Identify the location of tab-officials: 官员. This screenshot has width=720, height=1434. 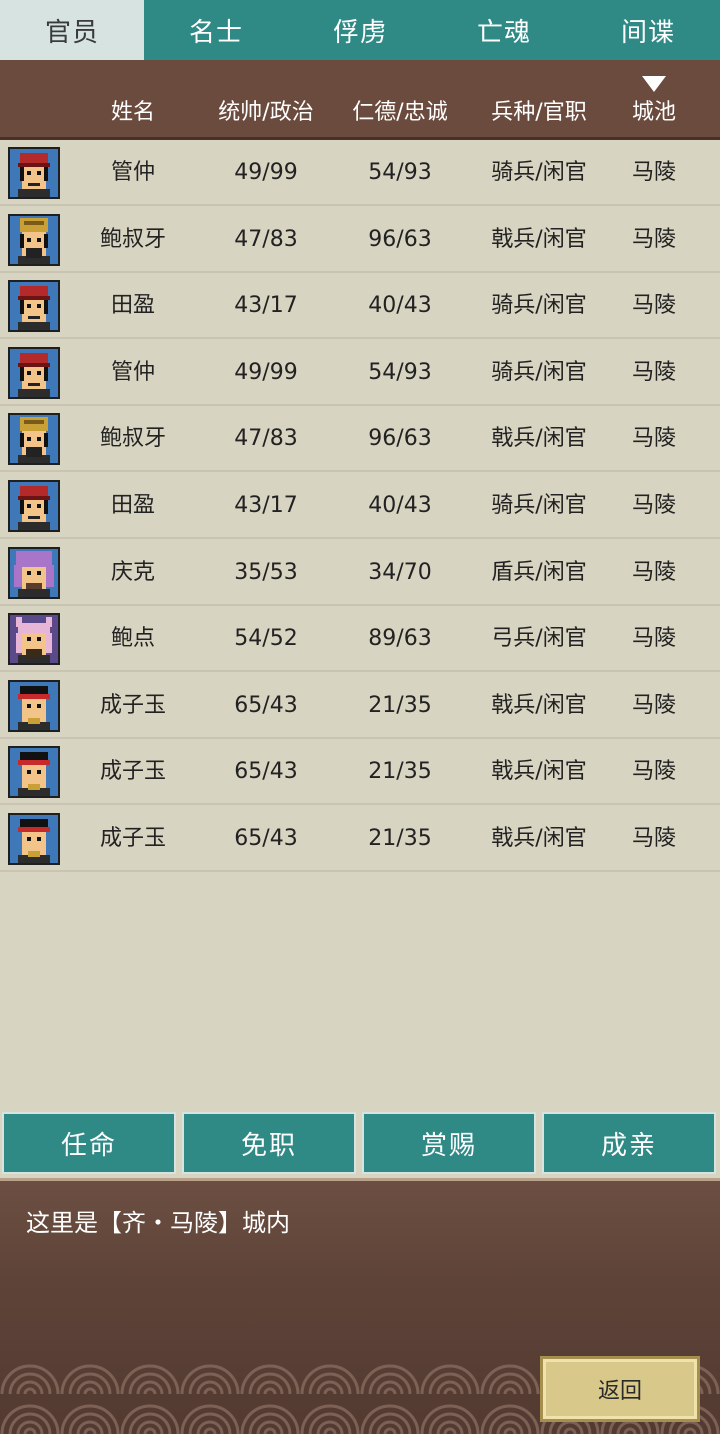
(72, 30).